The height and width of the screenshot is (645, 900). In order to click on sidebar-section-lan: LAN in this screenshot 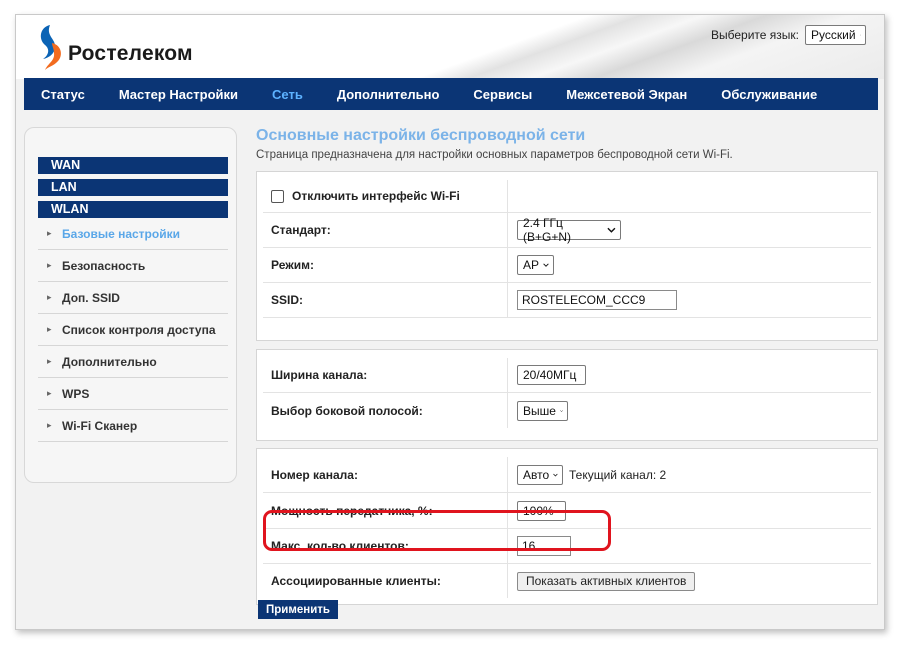, I will do `click(133, 187)`.